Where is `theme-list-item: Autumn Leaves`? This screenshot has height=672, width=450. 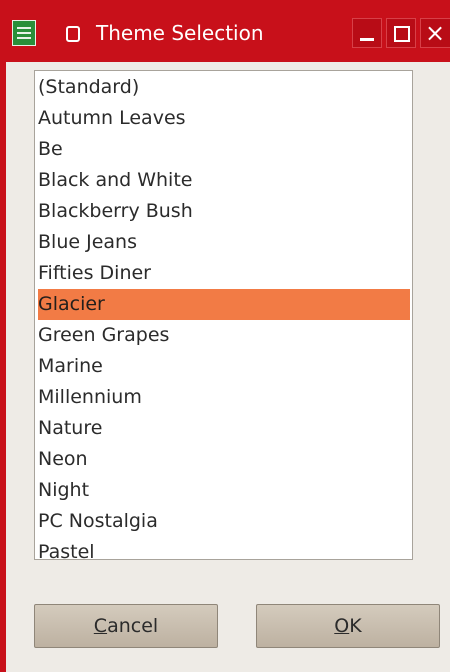 theme-list-item: Autumn Leaves is located at coordinates (224, 118).